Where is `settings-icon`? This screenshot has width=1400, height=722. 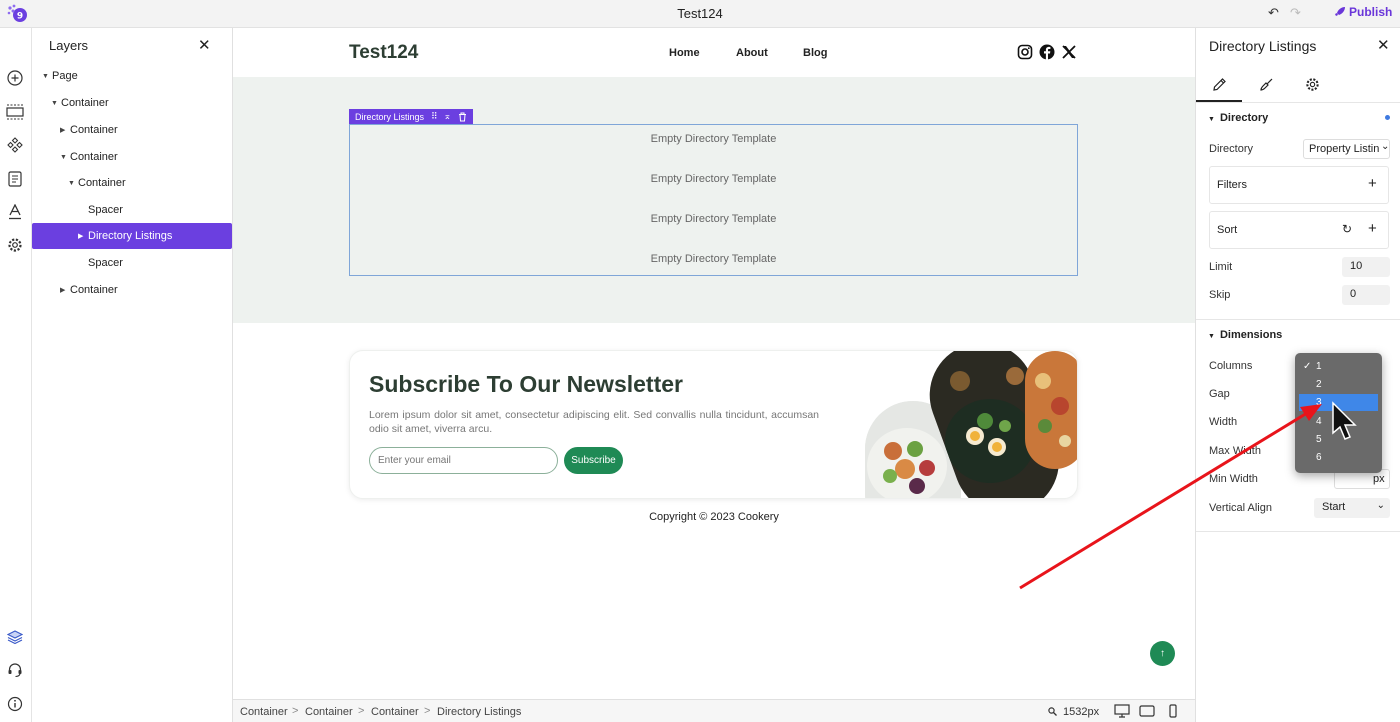 settings-icon is located at coordinates (15, 245).